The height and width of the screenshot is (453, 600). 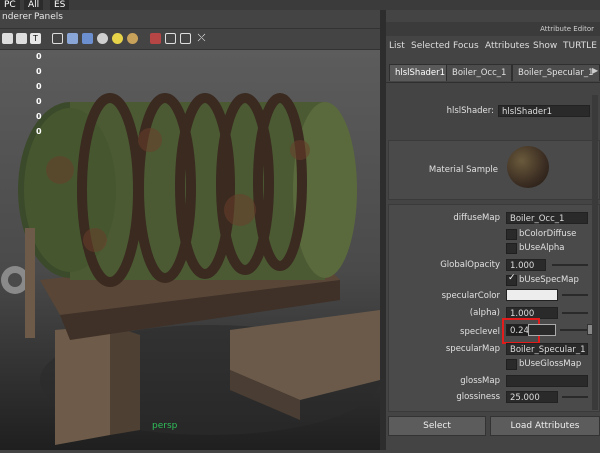 What do you see at coordinates (575, 295) in the screenshot?
I see `specularcolor-slider` at bounding box center [575, 295].